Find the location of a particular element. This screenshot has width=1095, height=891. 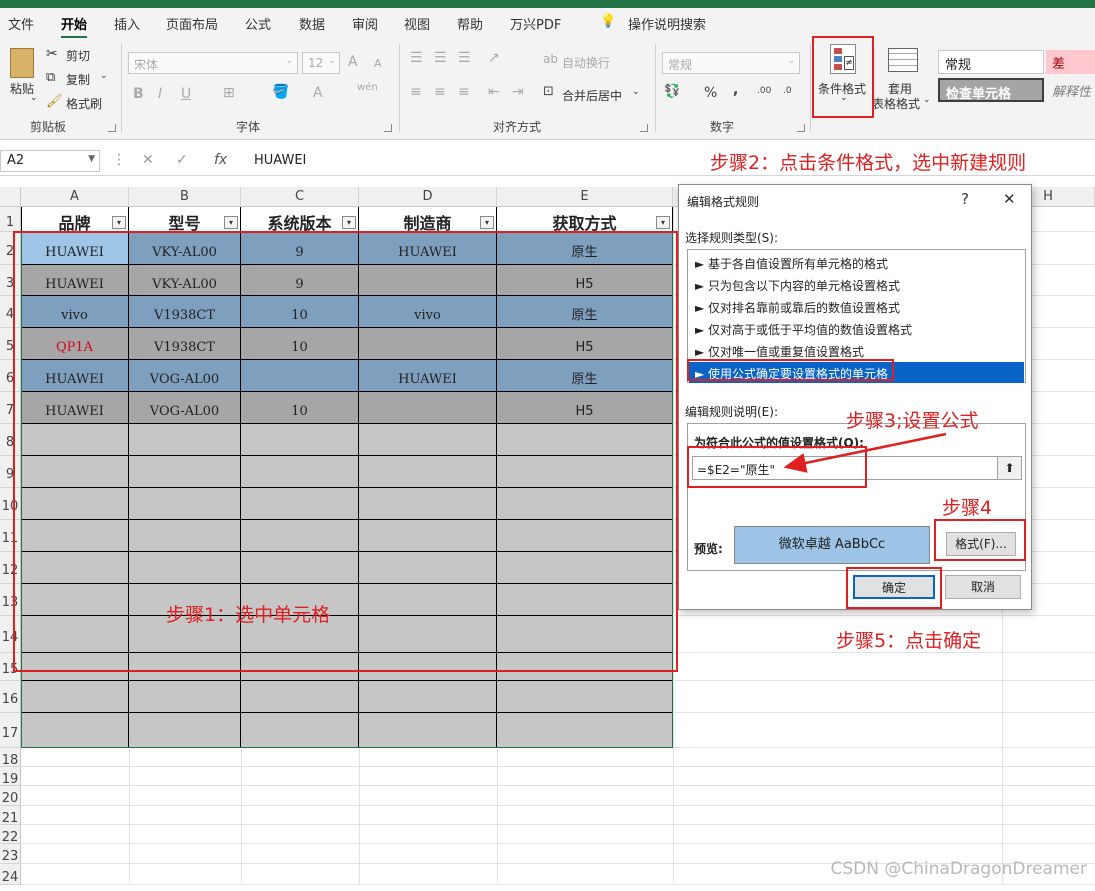

annotation-step2: 步骤2：点击条件格式，选中新建规则 is located at coordinates (868, 163).